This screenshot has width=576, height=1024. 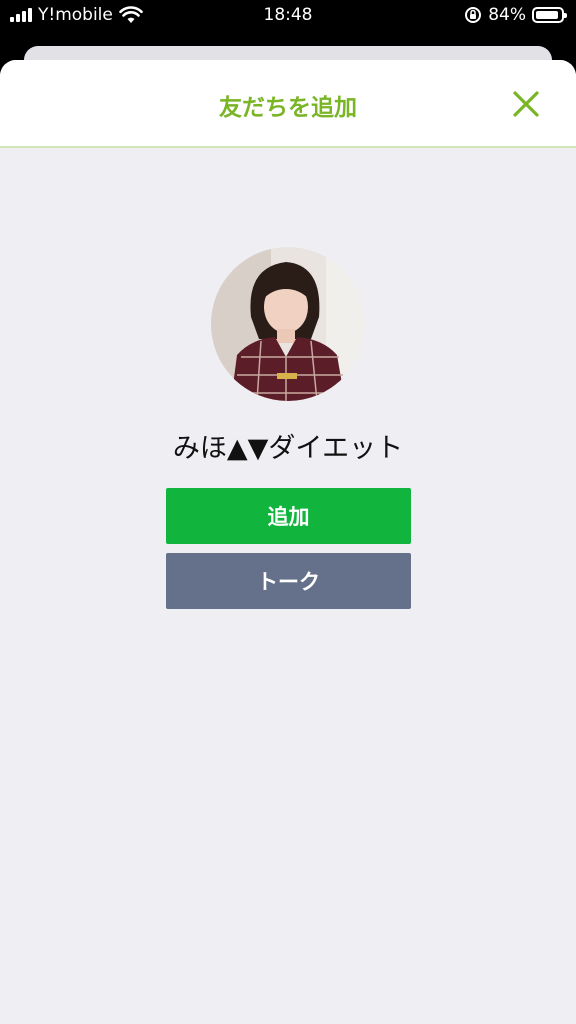 I want to click on profile-name: みほ▲▼ダイエット, so click(x=288, y=448).